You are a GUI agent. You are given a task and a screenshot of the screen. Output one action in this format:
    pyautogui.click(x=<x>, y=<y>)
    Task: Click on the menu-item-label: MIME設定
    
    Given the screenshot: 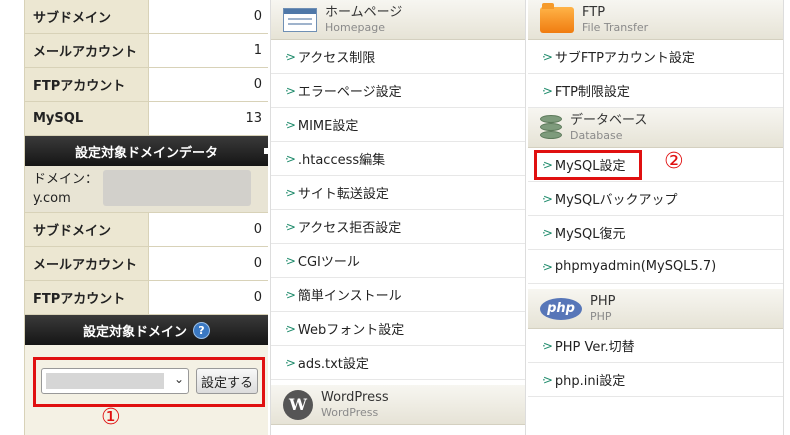 What is the action you would take?
    pyautogui.click(x=328, y=126)
    